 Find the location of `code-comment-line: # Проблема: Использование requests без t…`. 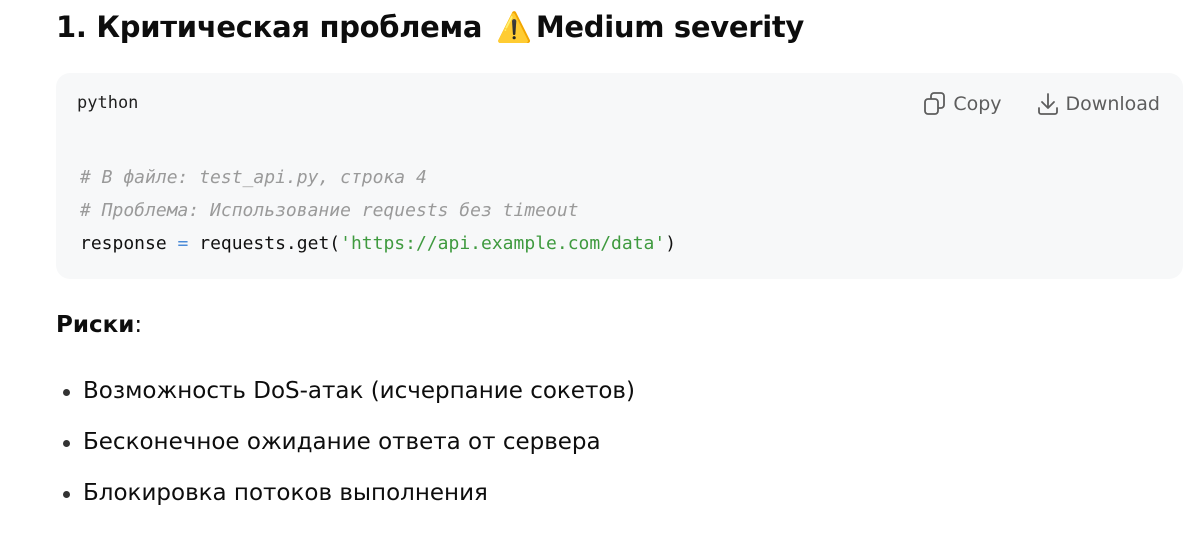

code-comment-line: # Проблема: Использование requests без t… is located at coordinates (329, 210).